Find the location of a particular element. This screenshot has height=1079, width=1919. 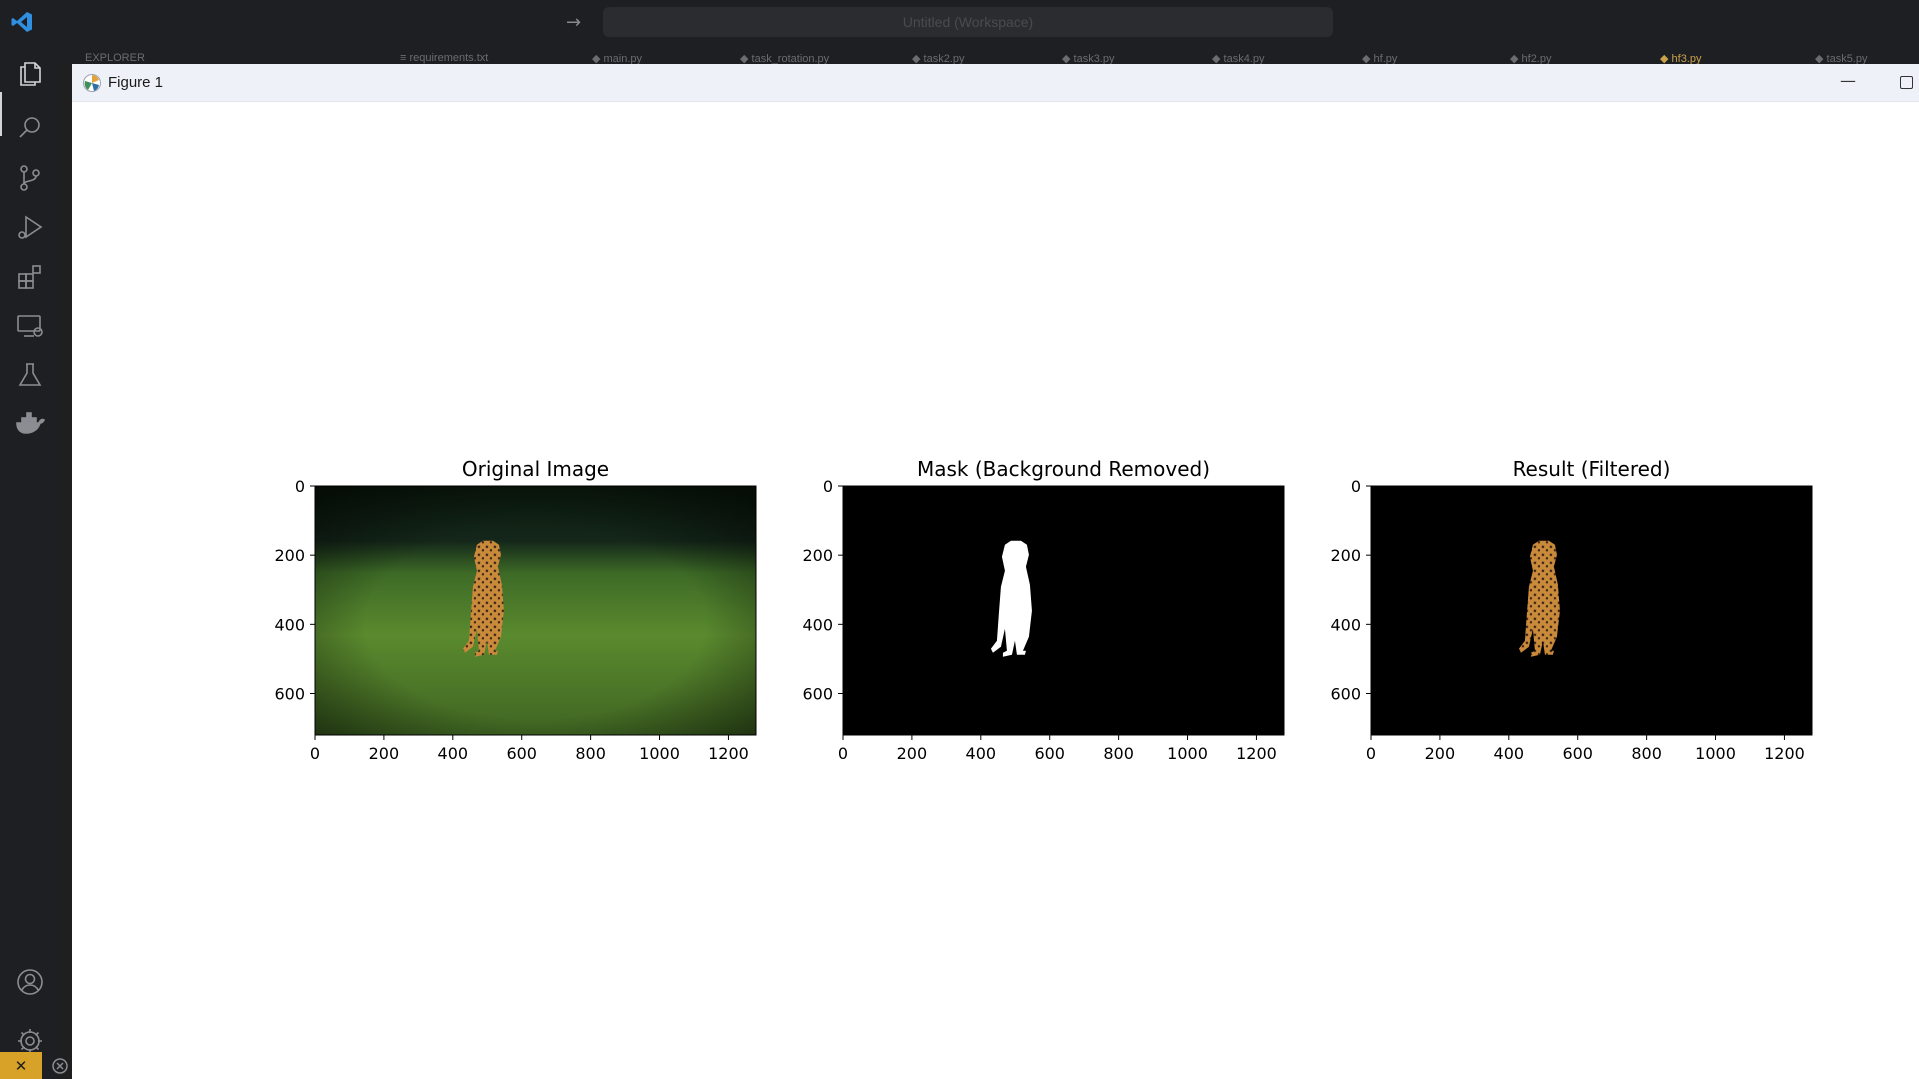

files-icon is located at coordinates (30, 74).